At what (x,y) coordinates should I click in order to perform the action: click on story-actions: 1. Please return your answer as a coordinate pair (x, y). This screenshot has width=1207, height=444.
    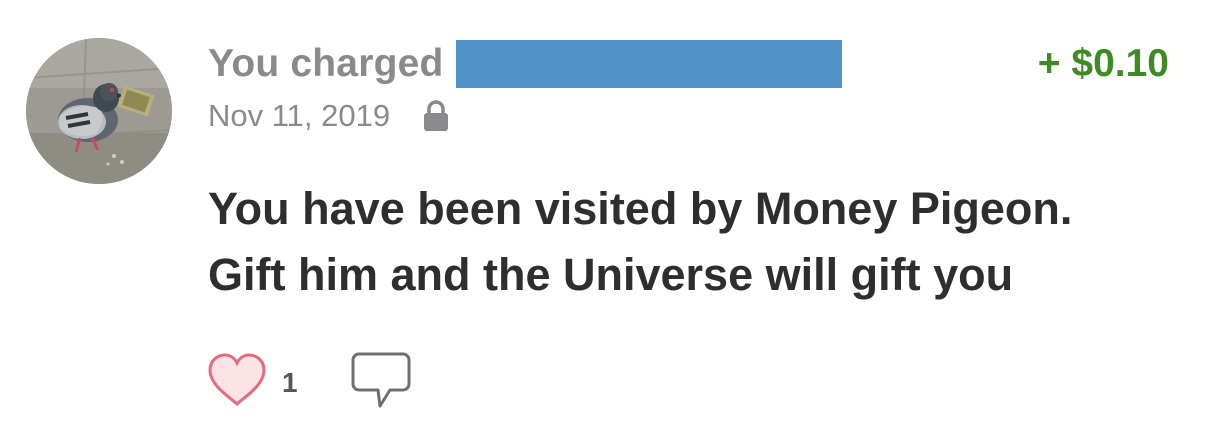
    Looking at the image, I should click on (309, 382).